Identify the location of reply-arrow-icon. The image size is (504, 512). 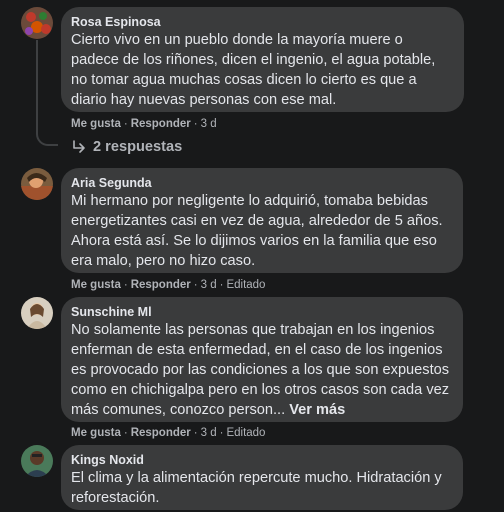
(79, 146).